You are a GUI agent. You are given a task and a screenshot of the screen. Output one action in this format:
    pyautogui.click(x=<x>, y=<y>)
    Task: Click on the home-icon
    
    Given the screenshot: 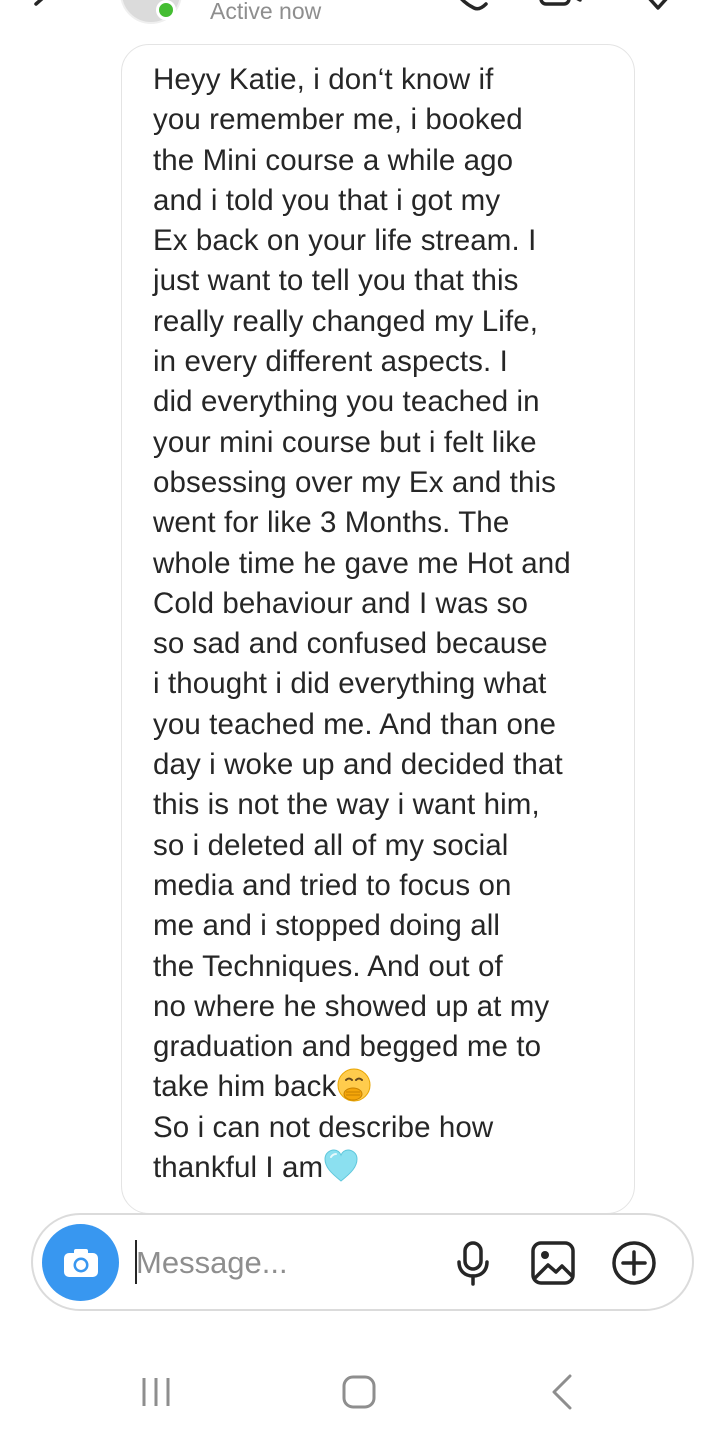 What is the action you would take?
    pyautogui.click(x=359, y=1392)
    